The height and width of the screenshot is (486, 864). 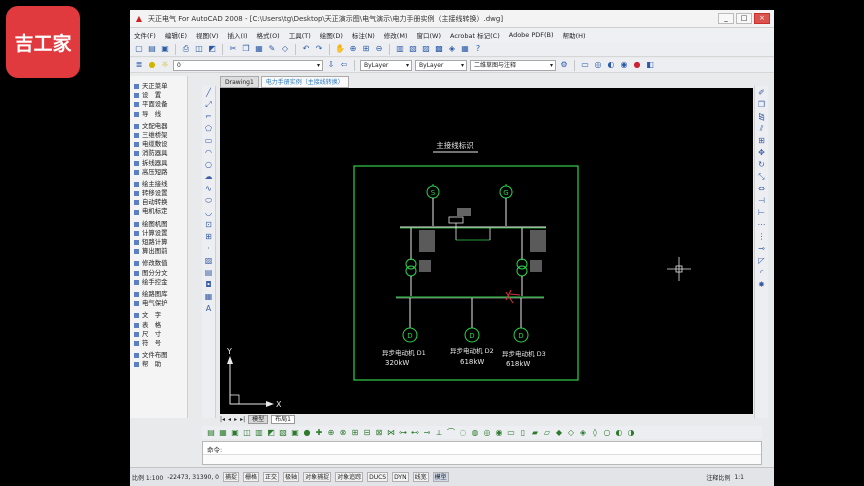 I want to click on viewport-icon: ◧, so click(x=650, y=65).